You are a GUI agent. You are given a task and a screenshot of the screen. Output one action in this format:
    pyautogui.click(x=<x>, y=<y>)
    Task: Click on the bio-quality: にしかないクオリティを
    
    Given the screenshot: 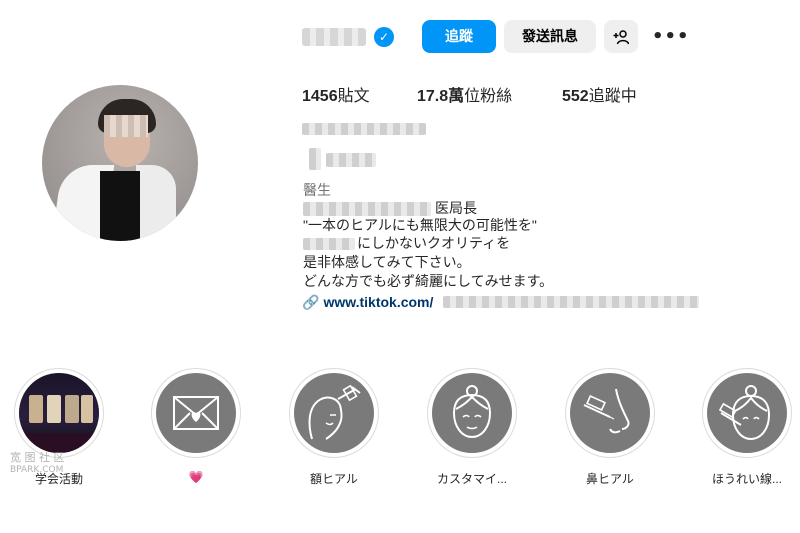 What is the action you would take?
    pyautogui.click(x=434, y=243)
    